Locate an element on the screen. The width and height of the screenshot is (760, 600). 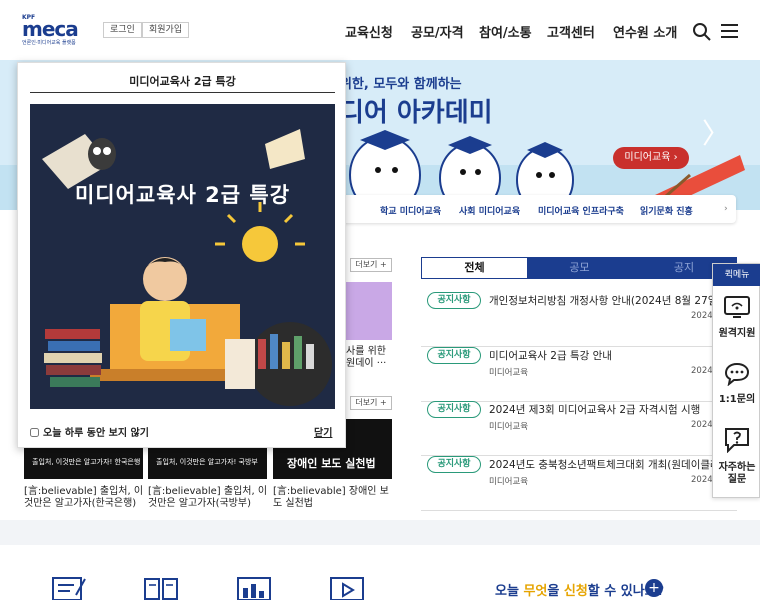
what-to-apply-question: 오늘 무엇을 신청할 수 있나요? is located at coordinates (579, 589).